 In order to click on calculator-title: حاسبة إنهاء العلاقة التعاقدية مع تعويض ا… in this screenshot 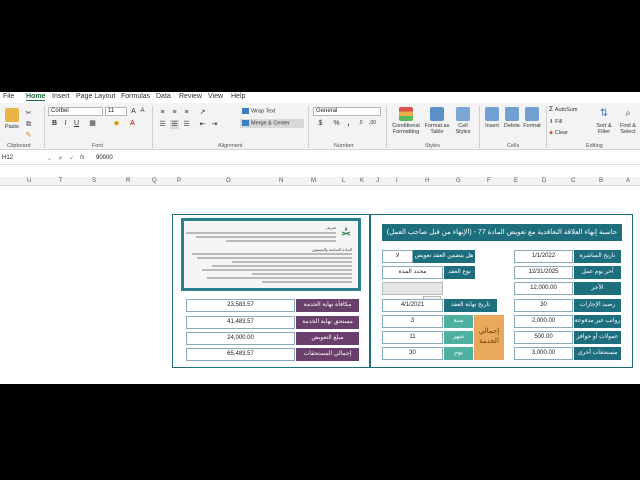, I will do `click(502, 232)`.